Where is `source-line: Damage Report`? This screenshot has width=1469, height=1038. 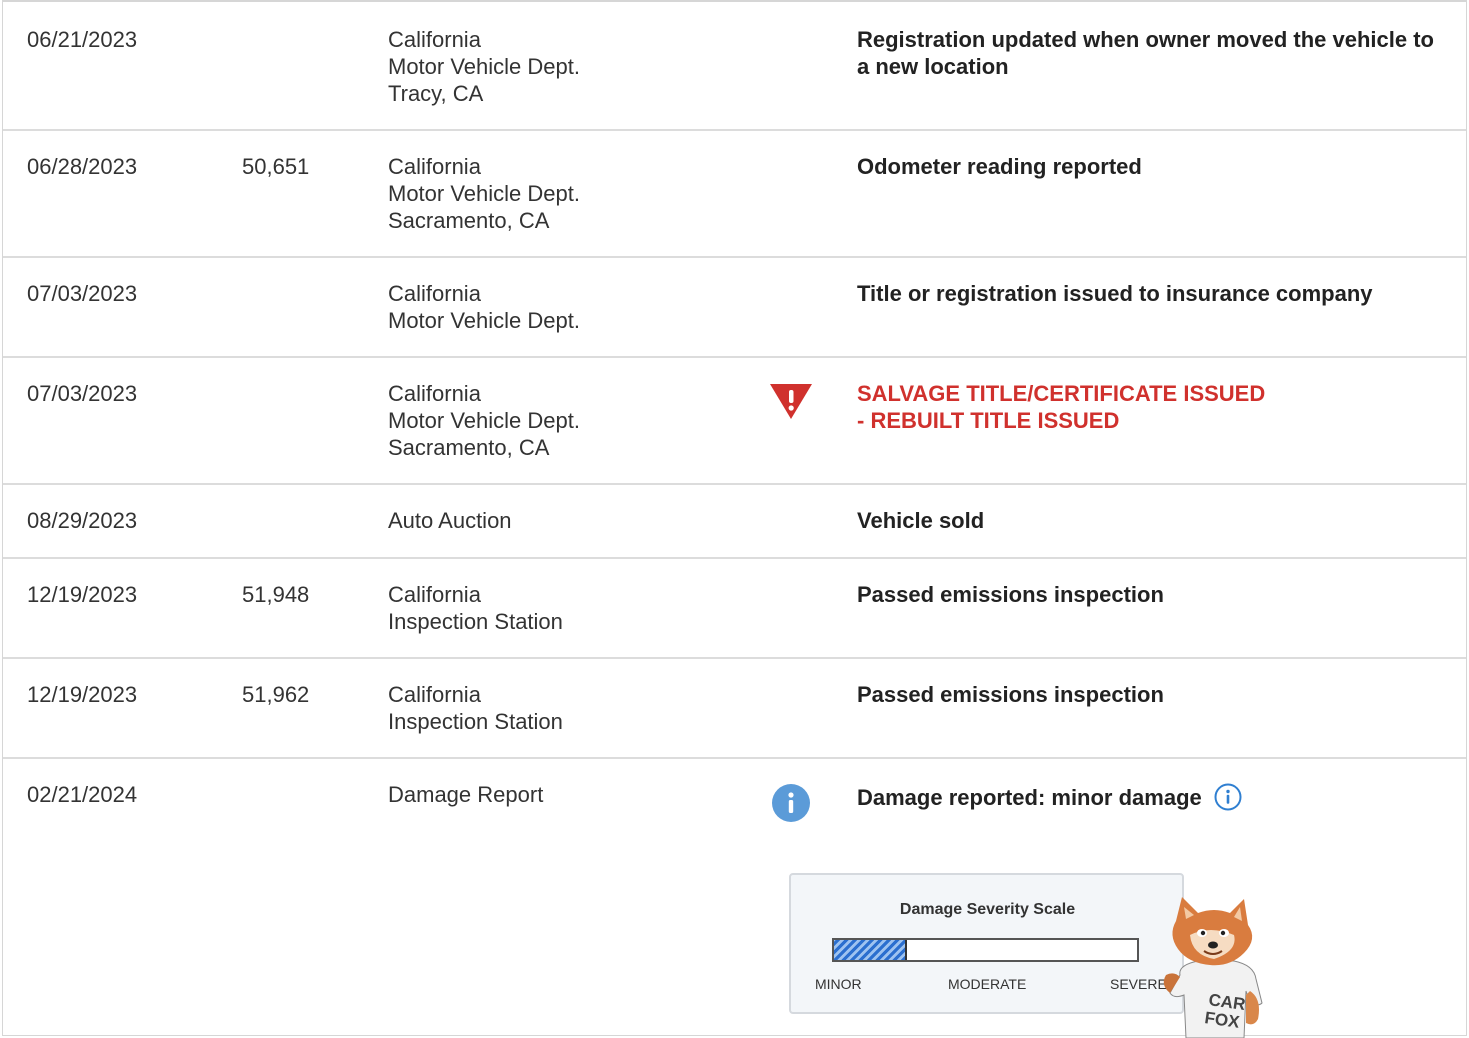 source-line: Damage Report is located at coordinates (466, 794).